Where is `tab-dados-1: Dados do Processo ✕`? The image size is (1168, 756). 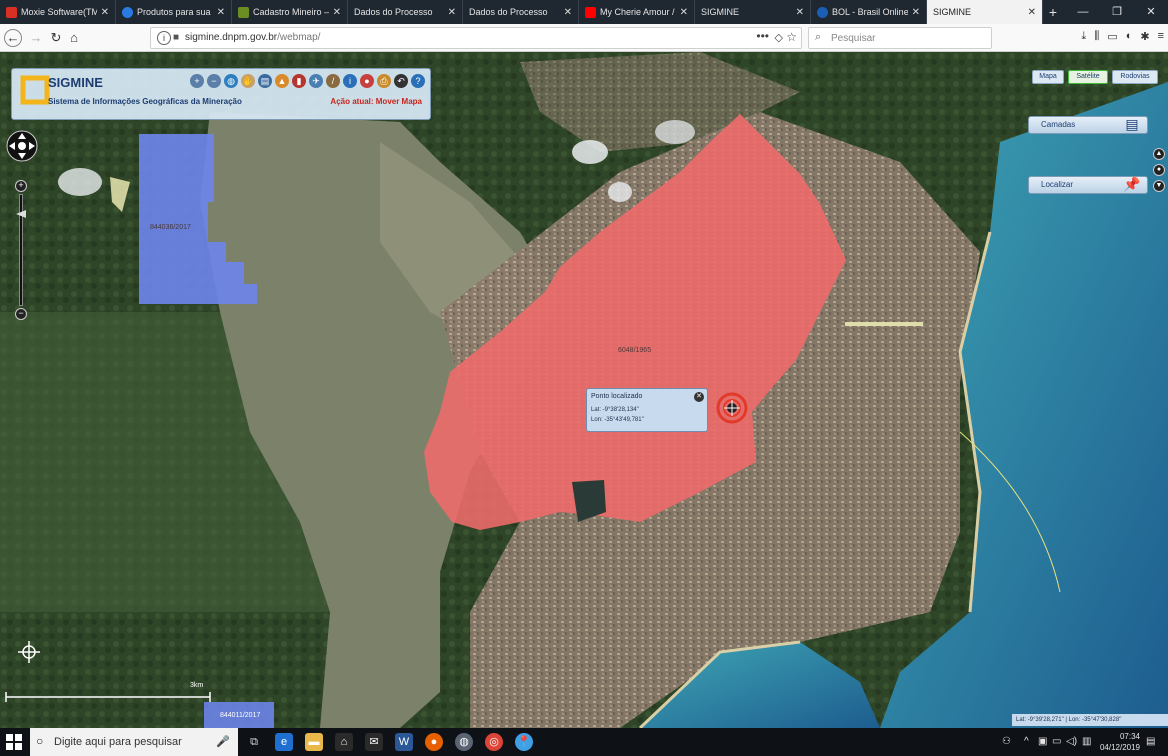 tab-dados-1: Dados do Processo ✕ is located at coordinates (405, 12).